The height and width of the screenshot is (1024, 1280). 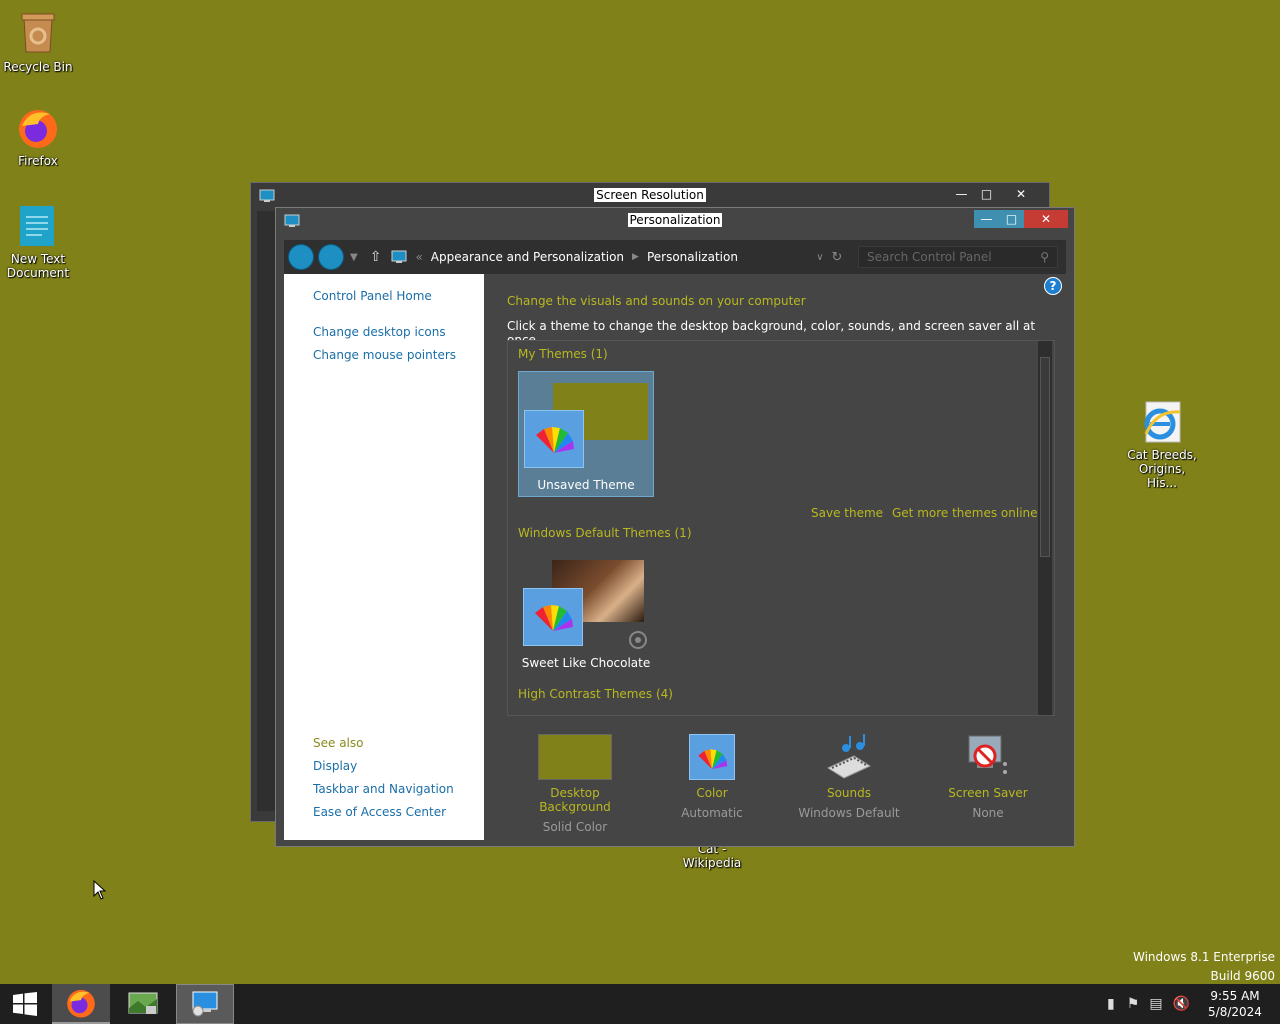 I want to click on setting-value: None, so click(x=988, y=813).